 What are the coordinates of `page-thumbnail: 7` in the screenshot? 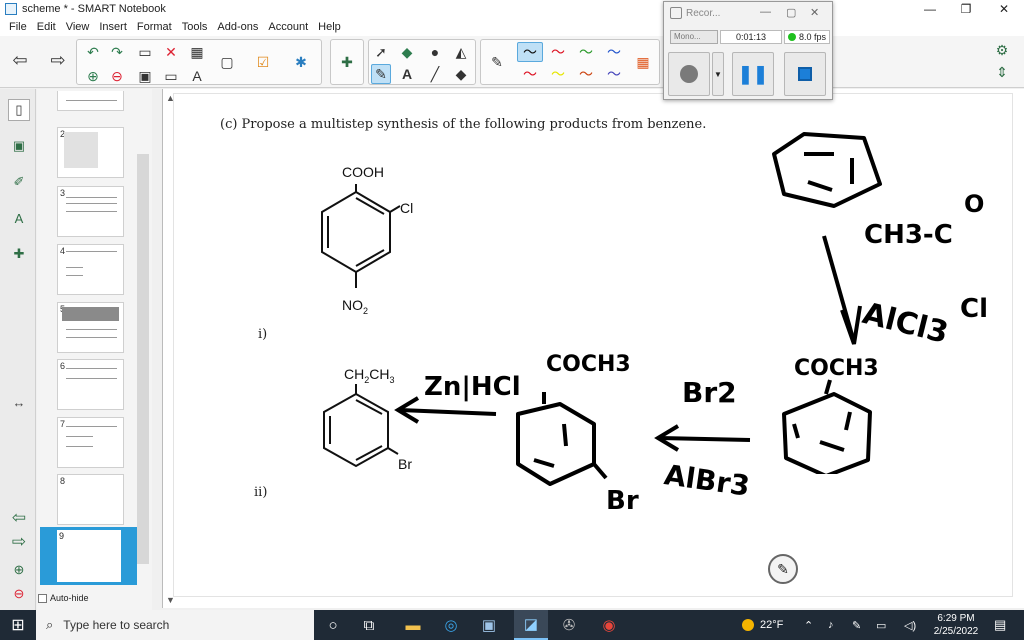 It's located at (90, 442).